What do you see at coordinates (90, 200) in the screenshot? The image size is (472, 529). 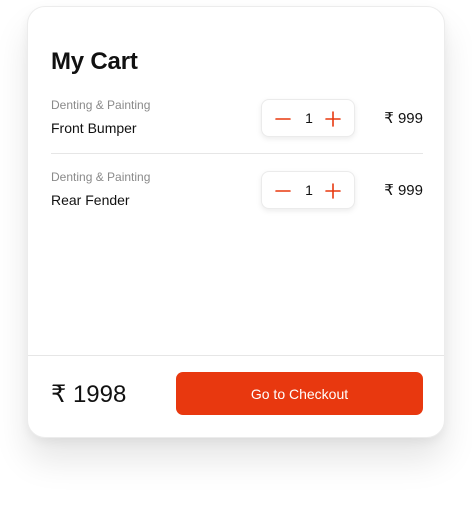 I see `item-name: Rear Fender` at bounding box center [90, 200].